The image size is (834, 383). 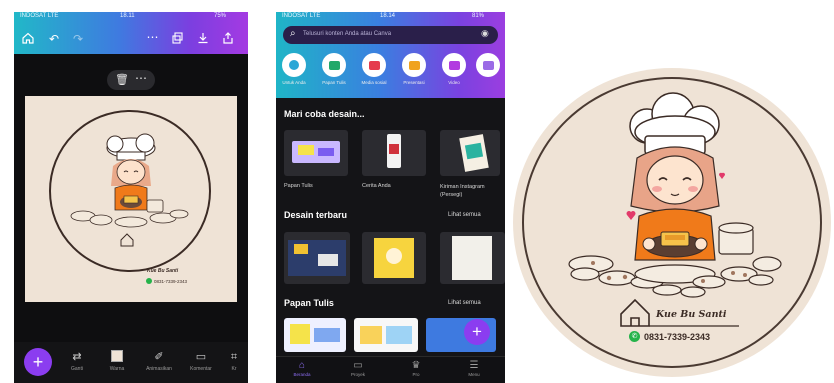 I want to click on status-battery: 81%, so click(x=478, y=16).